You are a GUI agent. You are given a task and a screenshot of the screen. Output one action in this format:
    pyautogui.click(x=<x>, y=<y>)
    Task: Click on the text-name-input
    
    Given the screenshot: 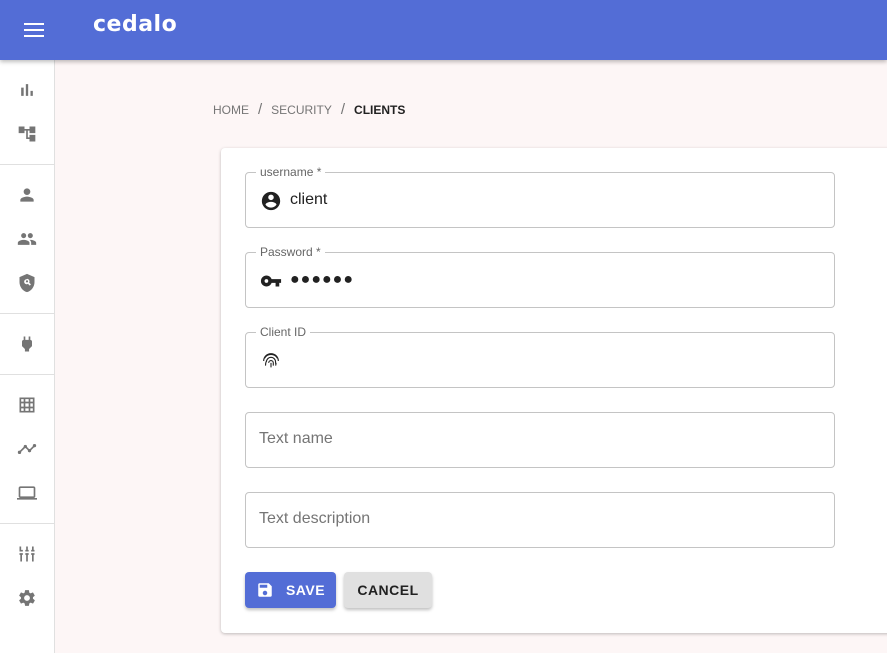 What is the action you would take?
    pyautogui.click(x=539, y=439)
    